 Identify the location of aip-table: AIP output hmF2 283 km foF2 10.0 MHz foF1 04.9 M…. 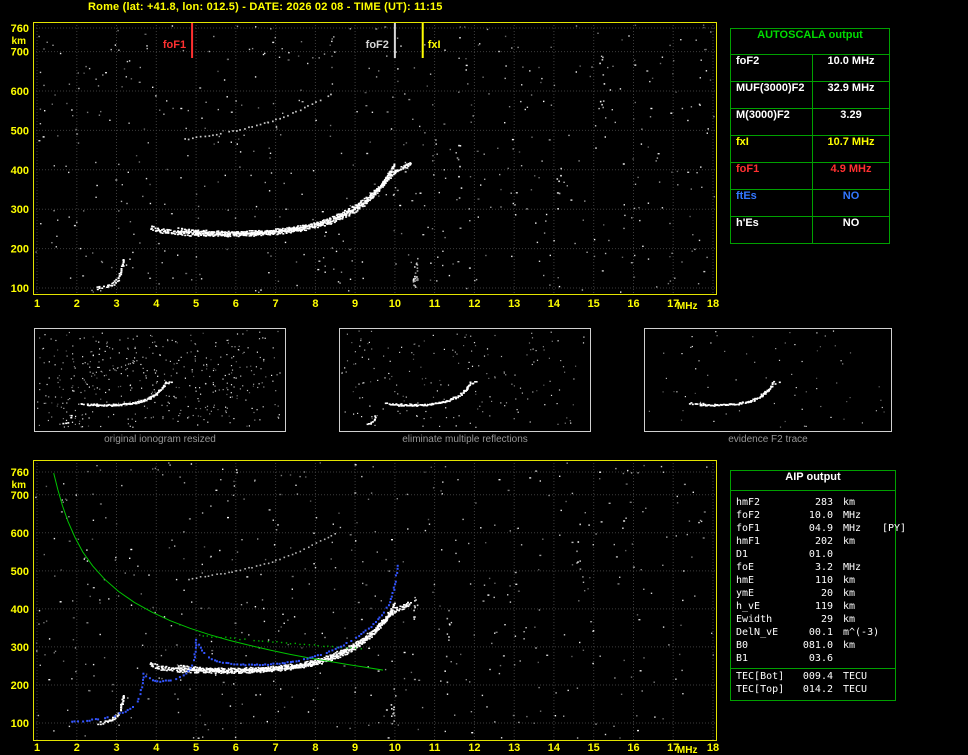
(818, 585).